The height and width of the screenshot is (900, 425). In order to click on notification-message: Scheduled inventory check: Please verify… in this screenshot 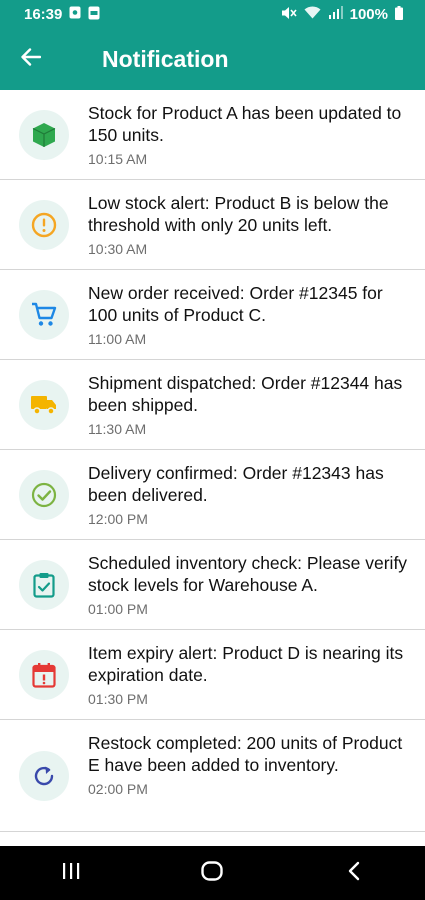, I will do `click(248, 574)`.